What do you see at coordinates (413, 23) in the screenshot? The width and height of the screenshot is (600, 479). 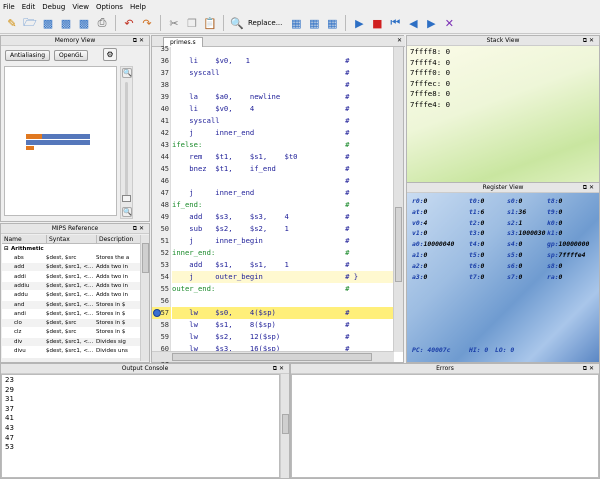 I see `step-back-icon: ◀` at bounding box center [413, 23].